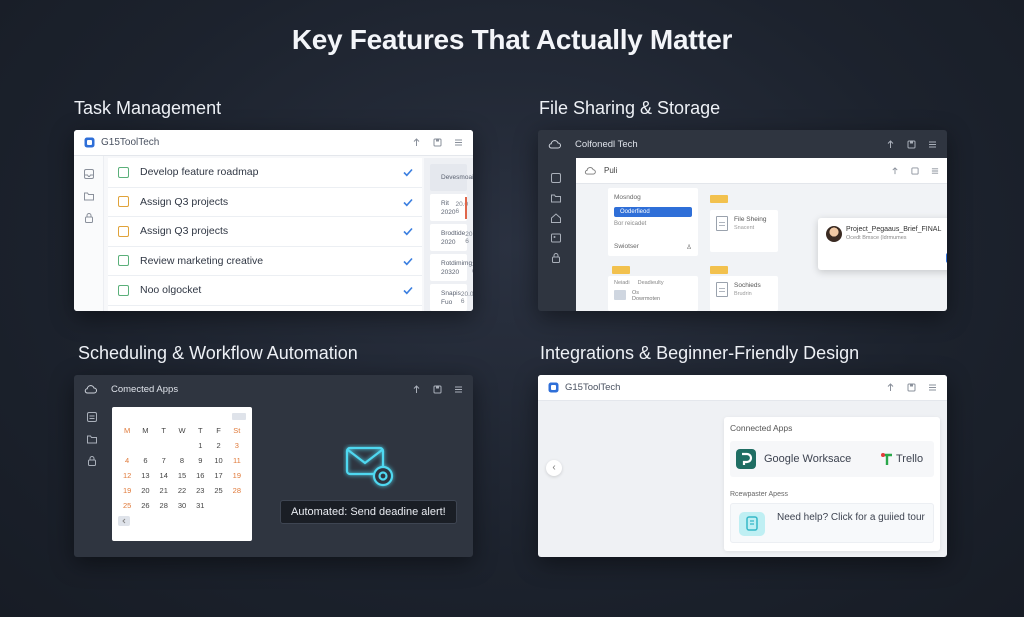 The width and height of the screenshot is (1024, 617). Describe the element at coordinates (946, 258) in the screenshot. I see `send-button` at that location.